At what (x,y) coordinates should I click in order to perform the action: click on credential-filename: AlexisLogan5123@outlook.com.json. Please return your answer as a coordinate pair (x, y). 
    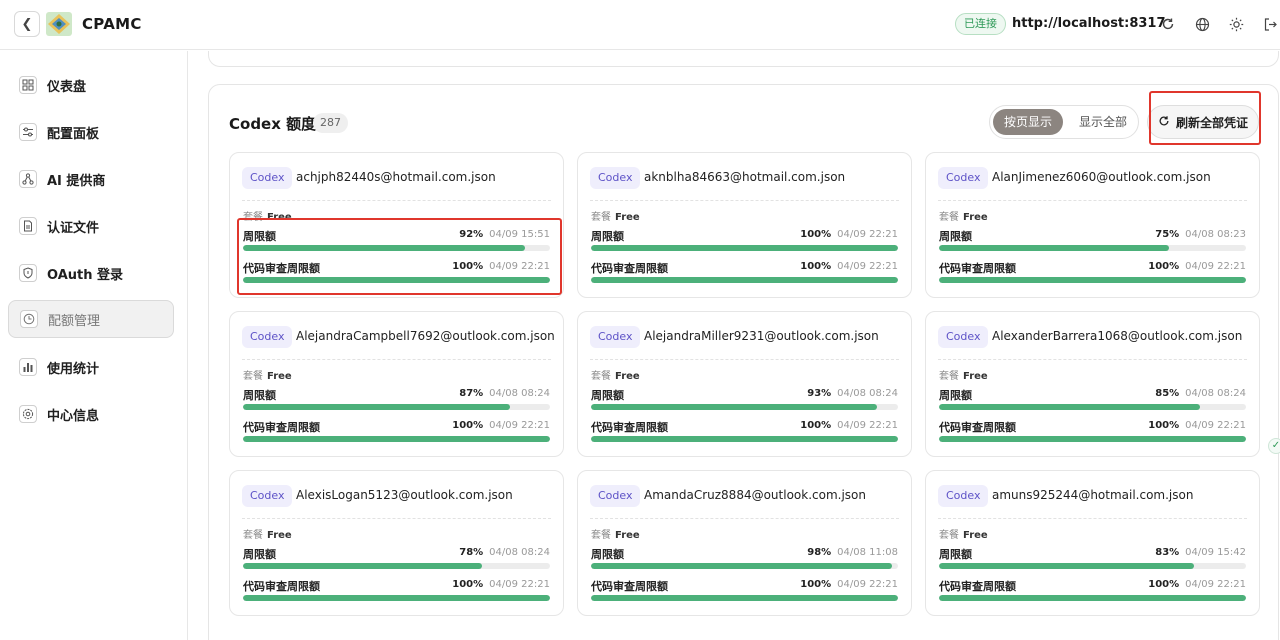
    Looking at the image, I should click on (404, 495).